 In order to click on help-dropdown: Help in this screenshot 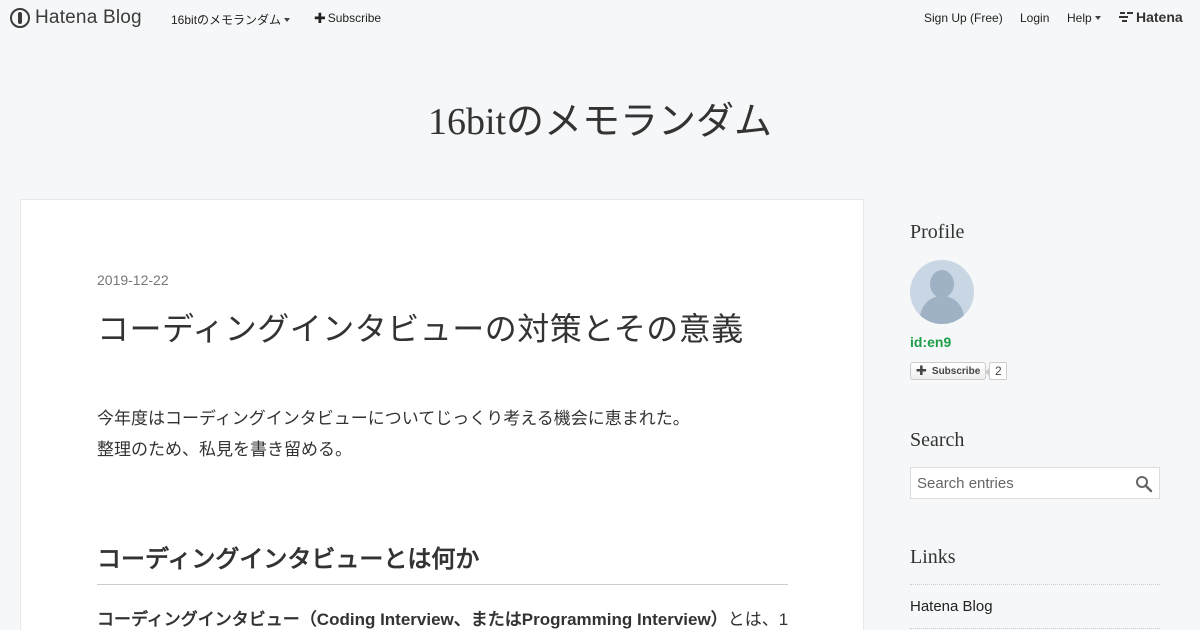, I will do `click(1084, 18)`.